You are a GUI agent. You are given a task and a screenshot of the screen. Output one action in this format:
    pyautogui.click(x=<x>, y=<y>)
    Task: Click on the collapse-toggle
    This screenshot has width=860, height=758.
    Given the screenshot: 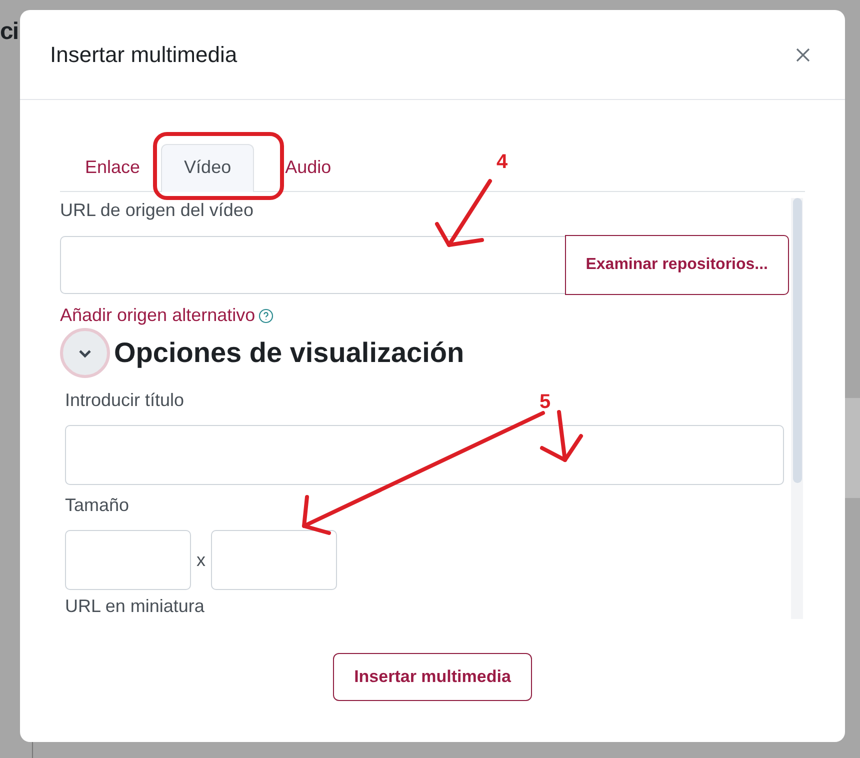 What is the action you would take?
    pyautogui.click(x=85, y=353)
    